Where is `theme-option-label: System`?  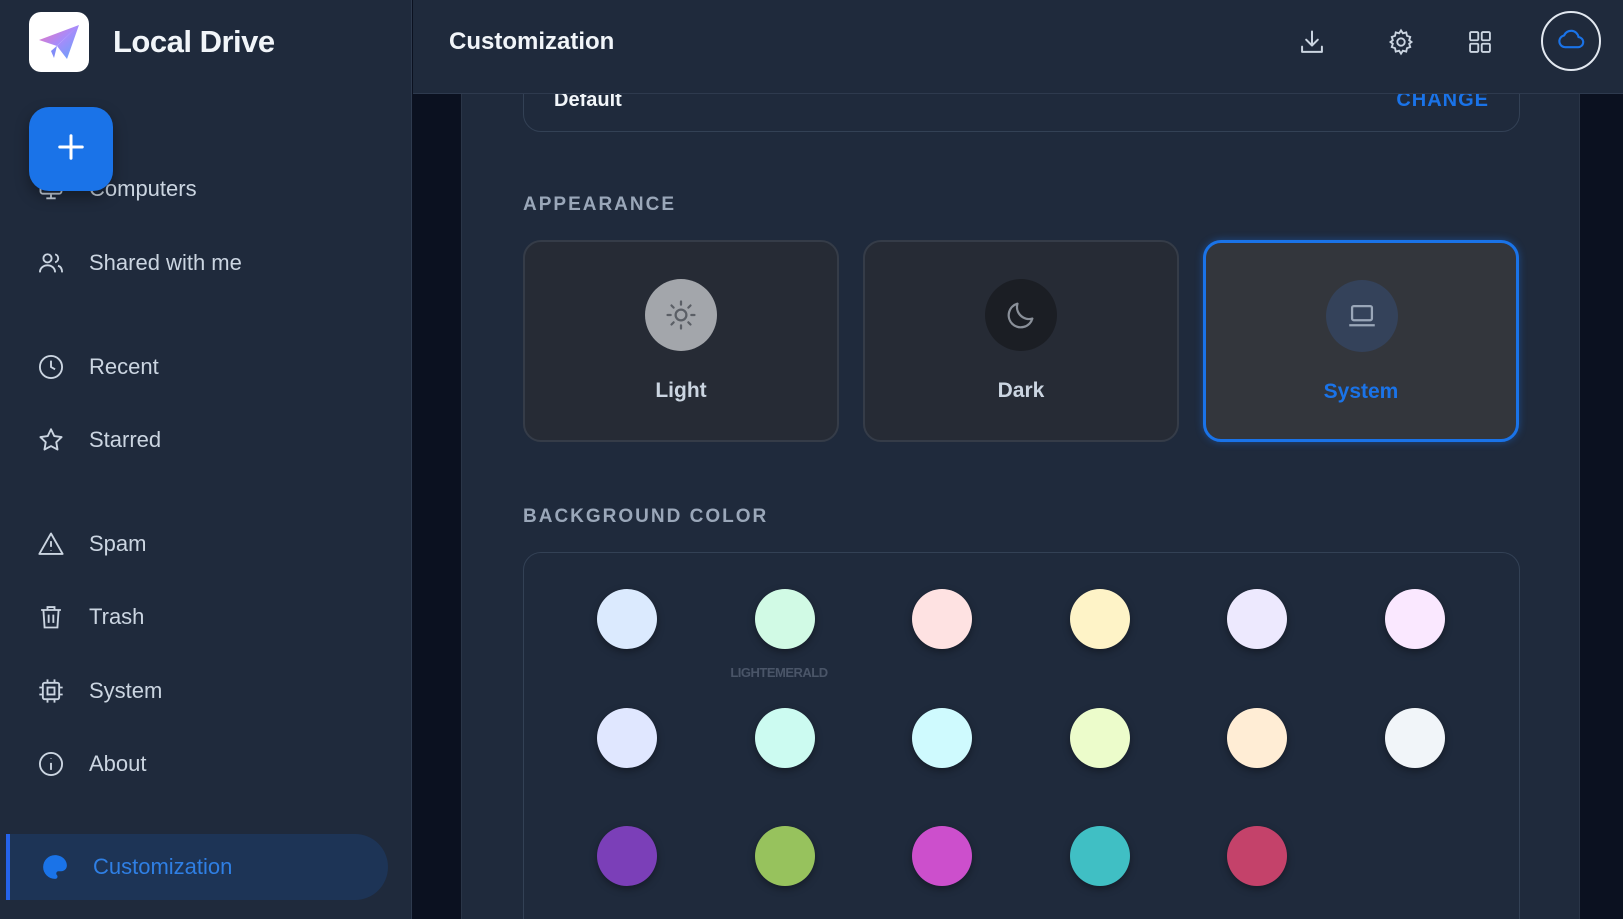
theme-option-label: System is located at coordinates (1361, 391).